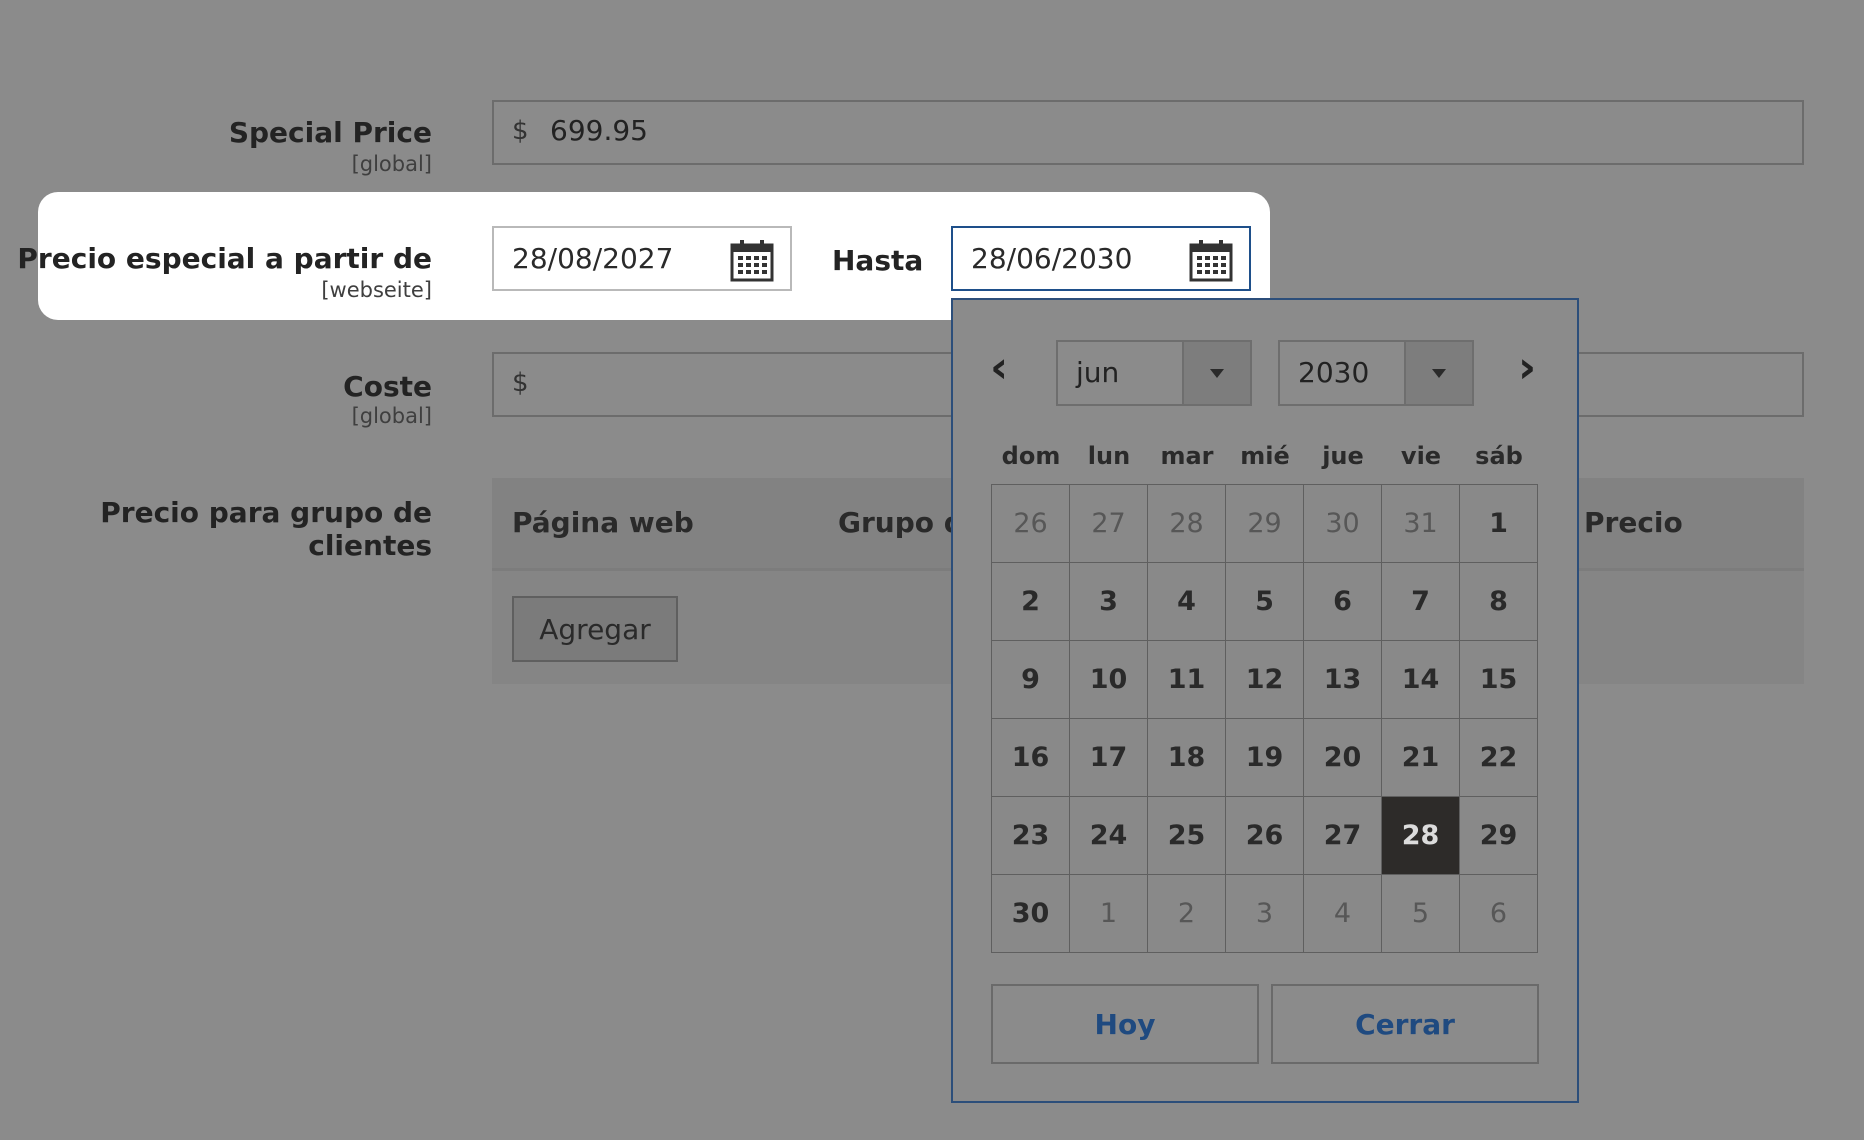  What do you see at coordinates (1031, 836) in the screenshot?
I see `calendar-day: 23` at bounding box center [1031, 836].